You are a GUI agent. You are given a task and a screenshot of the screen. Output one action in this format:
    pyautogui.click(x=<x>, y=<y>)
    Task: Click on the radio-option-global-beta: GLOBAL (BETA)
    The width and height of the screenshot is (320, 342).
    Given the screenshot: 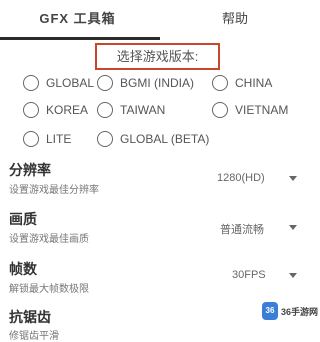 What is the action you would take?
    pyautogui.click(x=153, y=139)
    